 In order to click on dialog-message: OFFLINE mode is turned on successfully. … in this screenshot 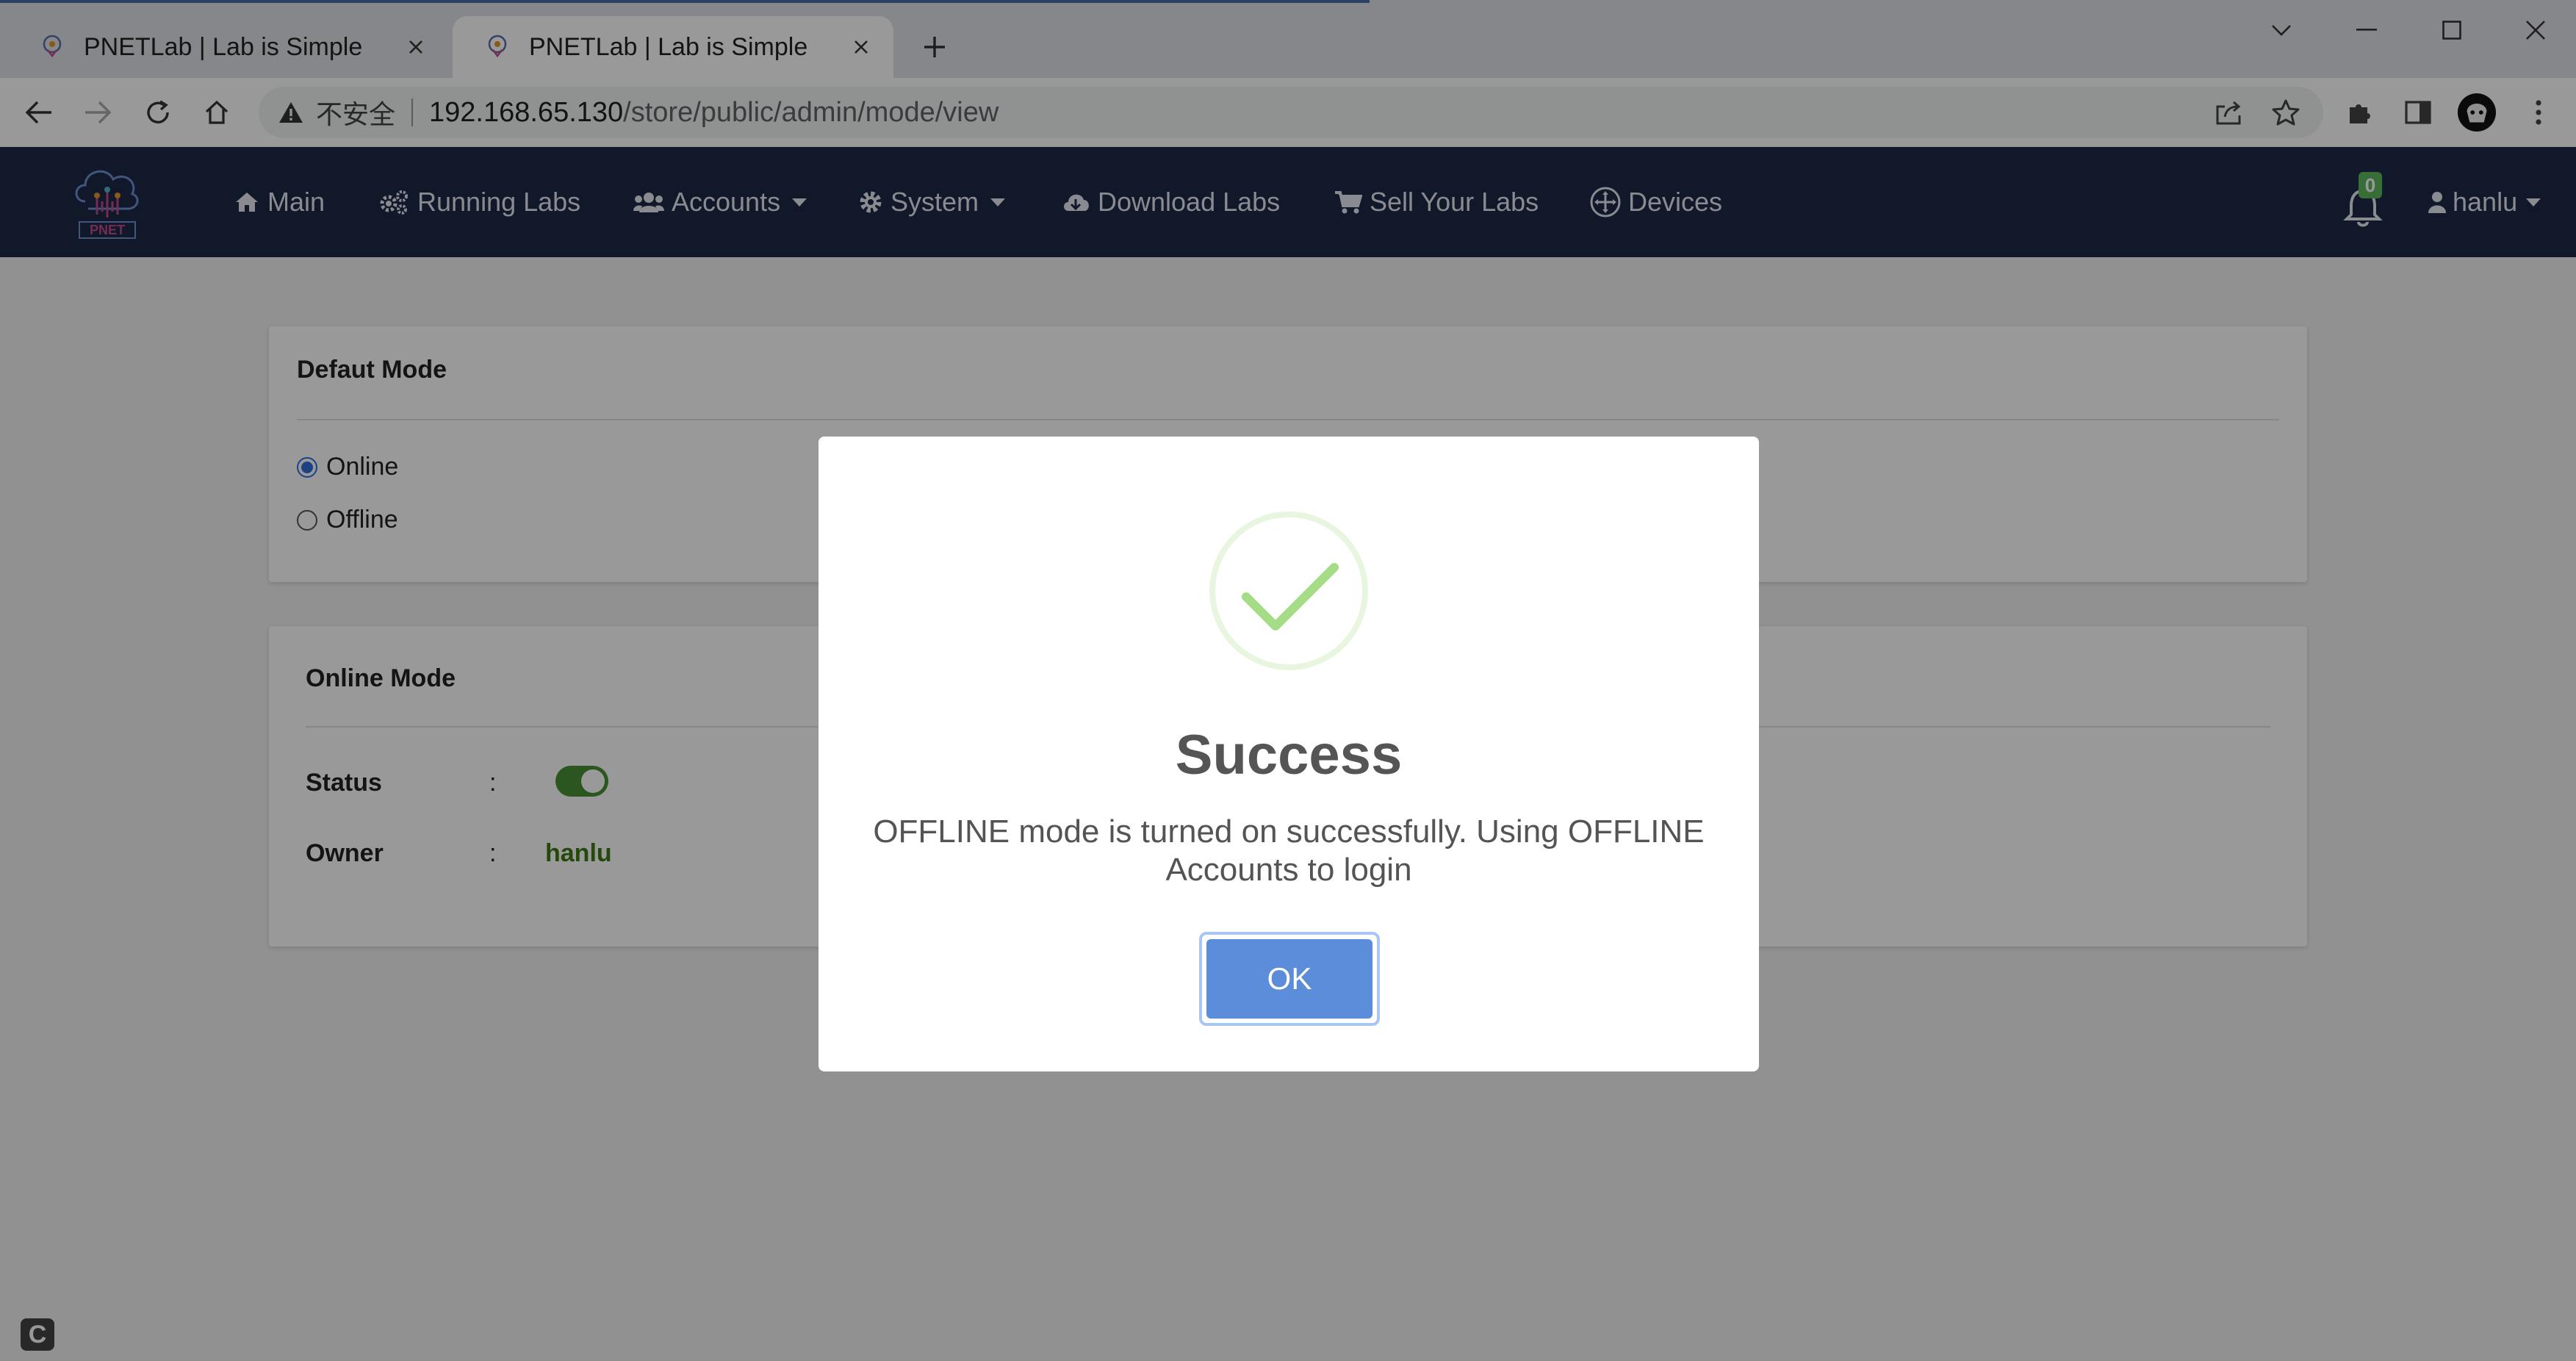, I will do `click(1289, 851)`.